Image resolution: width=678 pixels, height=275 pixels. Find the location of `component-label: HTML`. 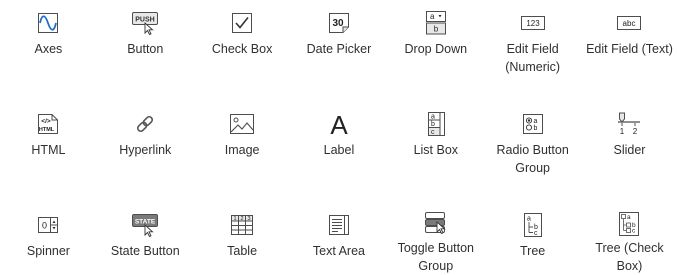

component-label: HTML is located at coordinates (48, 150).